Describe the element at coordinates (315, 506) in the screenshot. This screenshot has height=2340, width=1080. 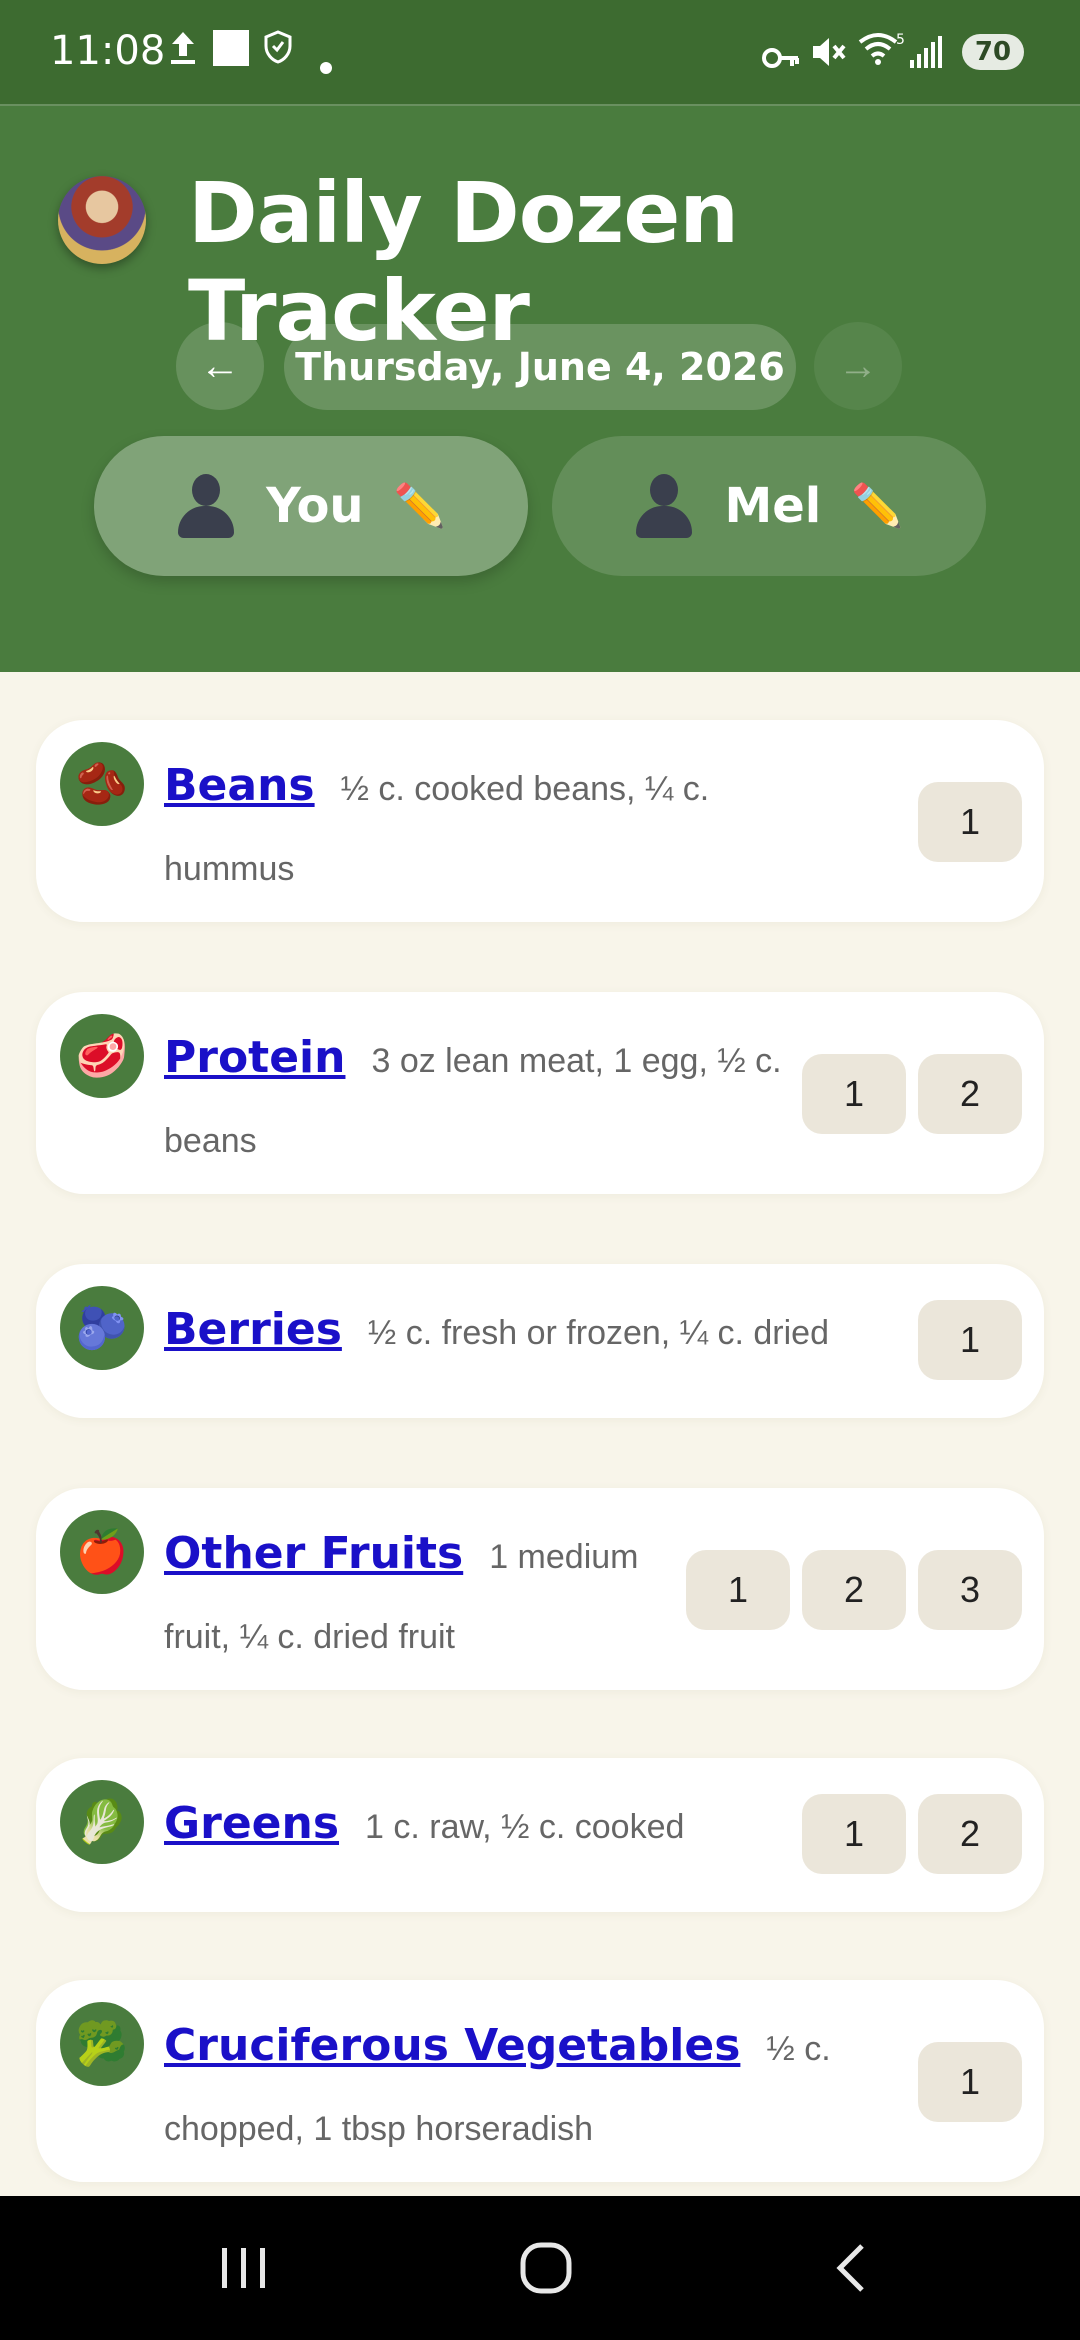
I see `person-name: You` at that location.